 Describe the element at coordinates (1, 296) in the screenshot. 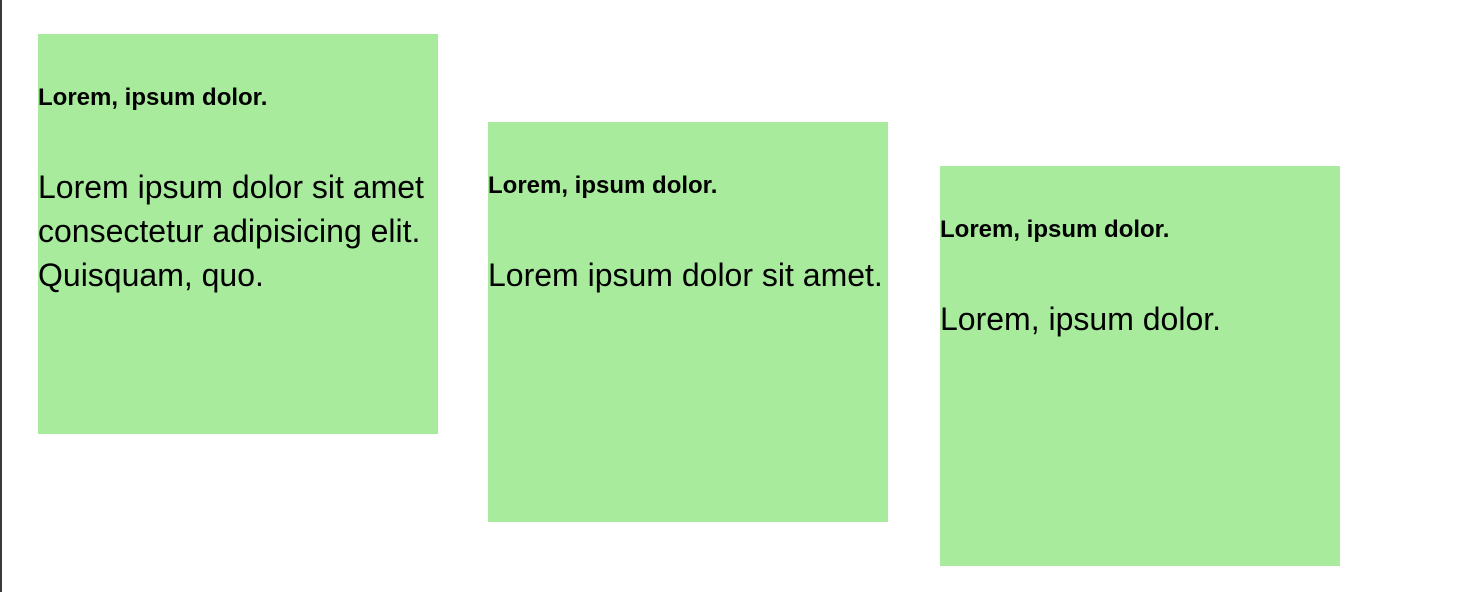

I see `window-left-border` at that location.